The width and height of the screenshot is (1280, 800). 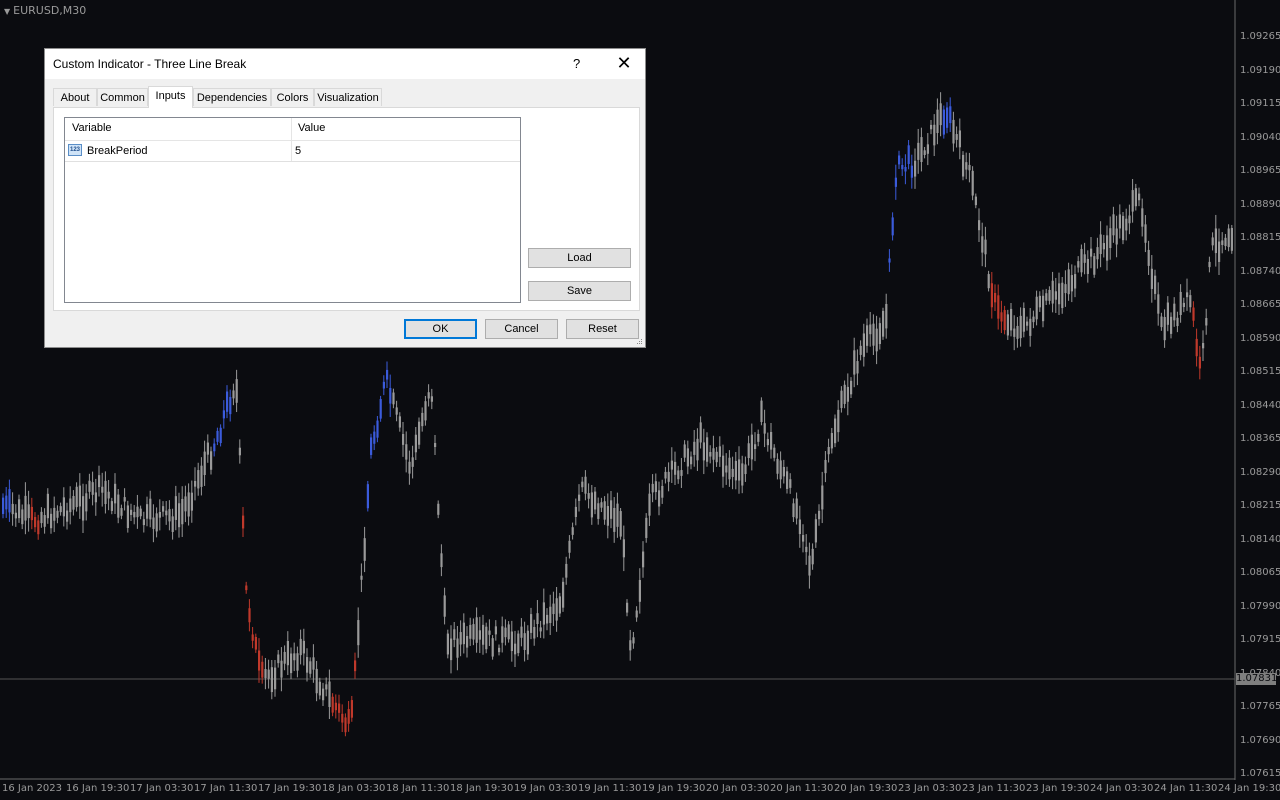 I want to click on save-button: Save, so click(x=579, y=291).